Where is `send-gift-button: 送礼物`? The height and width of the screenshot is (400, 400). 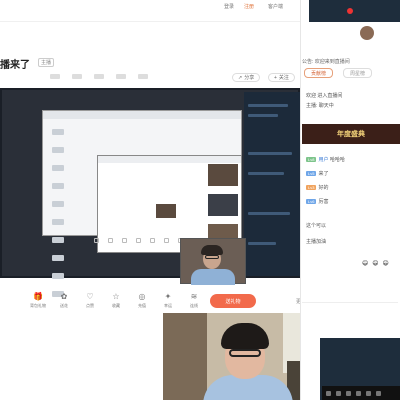 send-gift-button: 送礼物 is located at coordinates (233, 301).